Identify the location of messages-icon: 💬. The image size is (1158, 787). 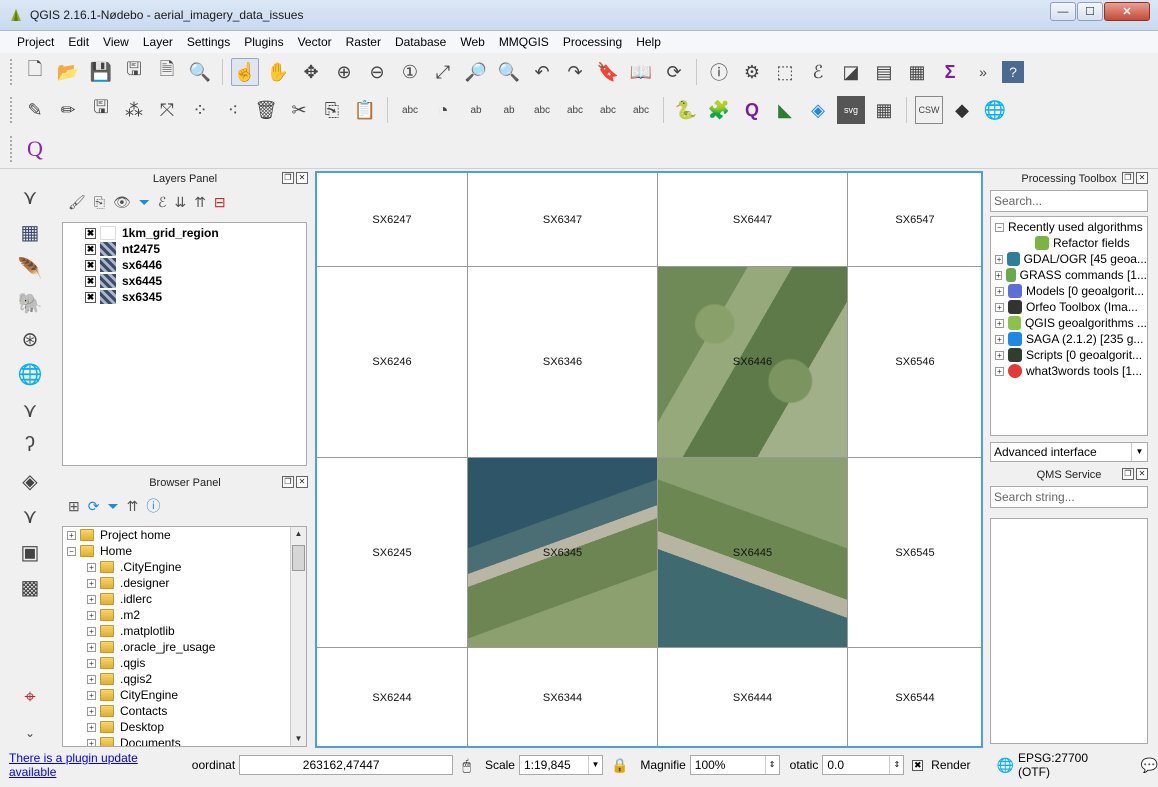
(1149, 765).